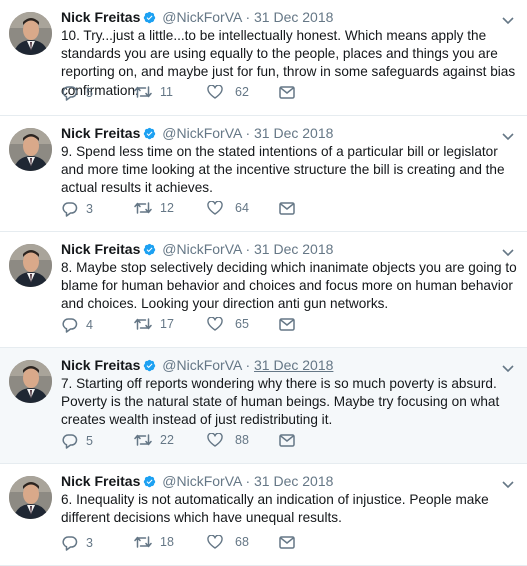 The image size is (527, 566). I want to click on like-button: 68, so click(228, 542).